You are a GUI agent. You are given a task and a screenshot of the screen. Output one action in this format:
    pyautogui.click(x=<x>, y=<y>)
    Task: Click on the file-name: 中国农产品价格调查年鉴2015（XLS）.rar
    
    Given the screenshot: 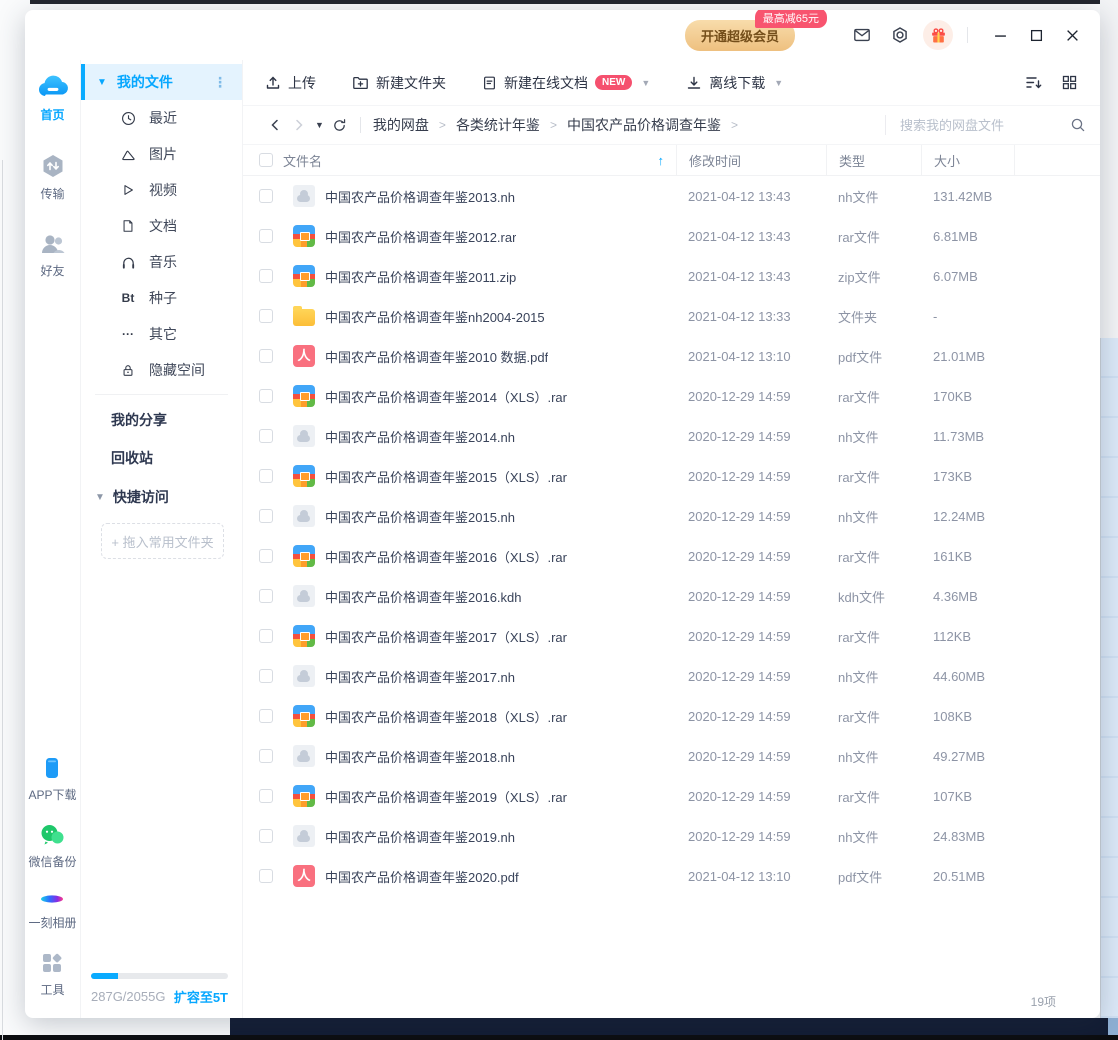 What is the action you would take?
    pyautogui.click(x=446, y=476)
    